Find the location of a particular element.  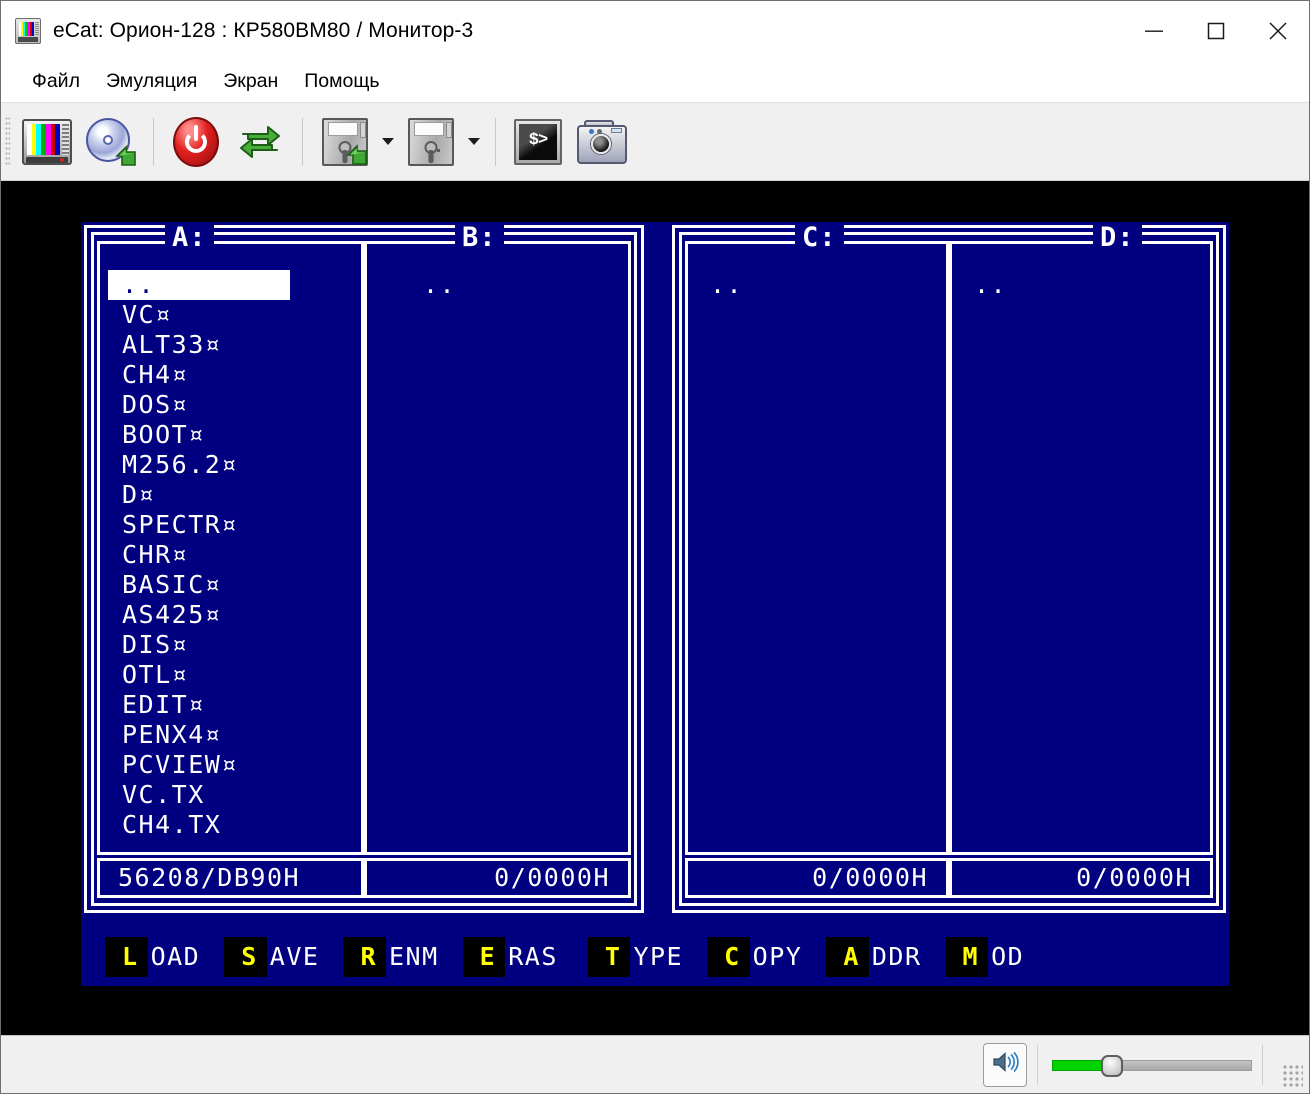

fn-key-rest: OPY is located at coordinates (777, 956).